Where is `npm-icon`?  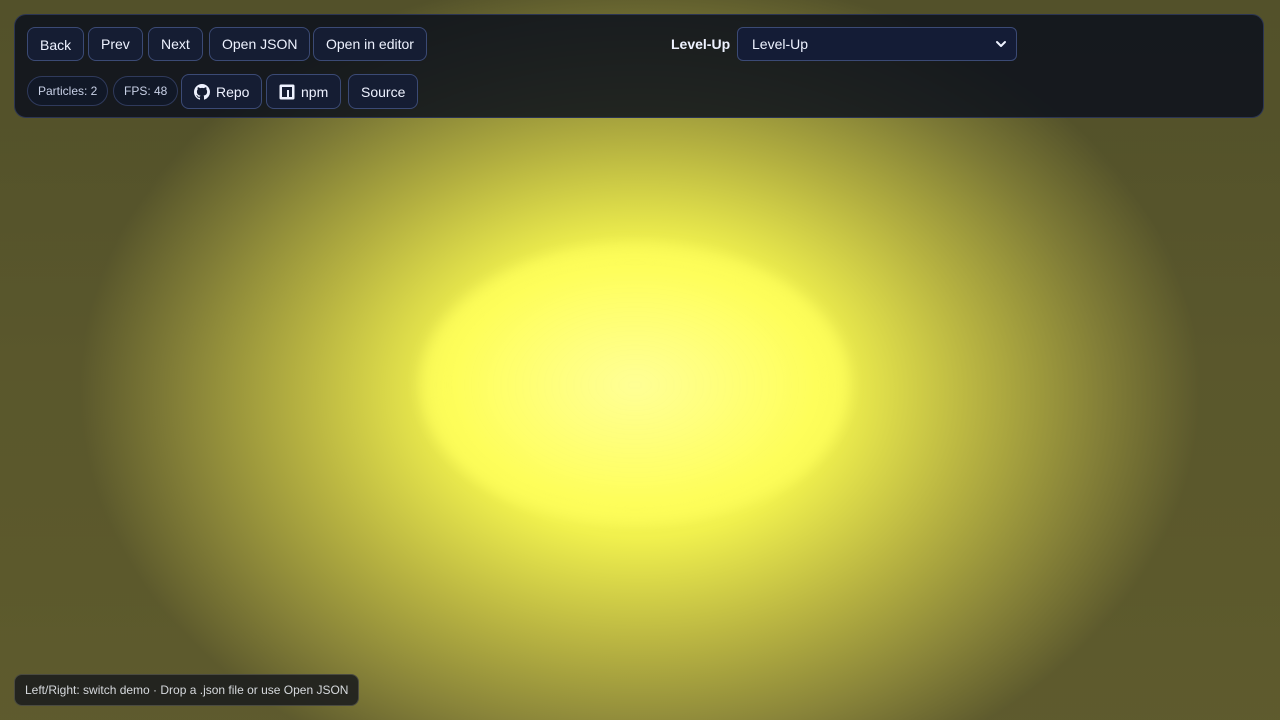 npm-icon is located at coordinates (287, 92).